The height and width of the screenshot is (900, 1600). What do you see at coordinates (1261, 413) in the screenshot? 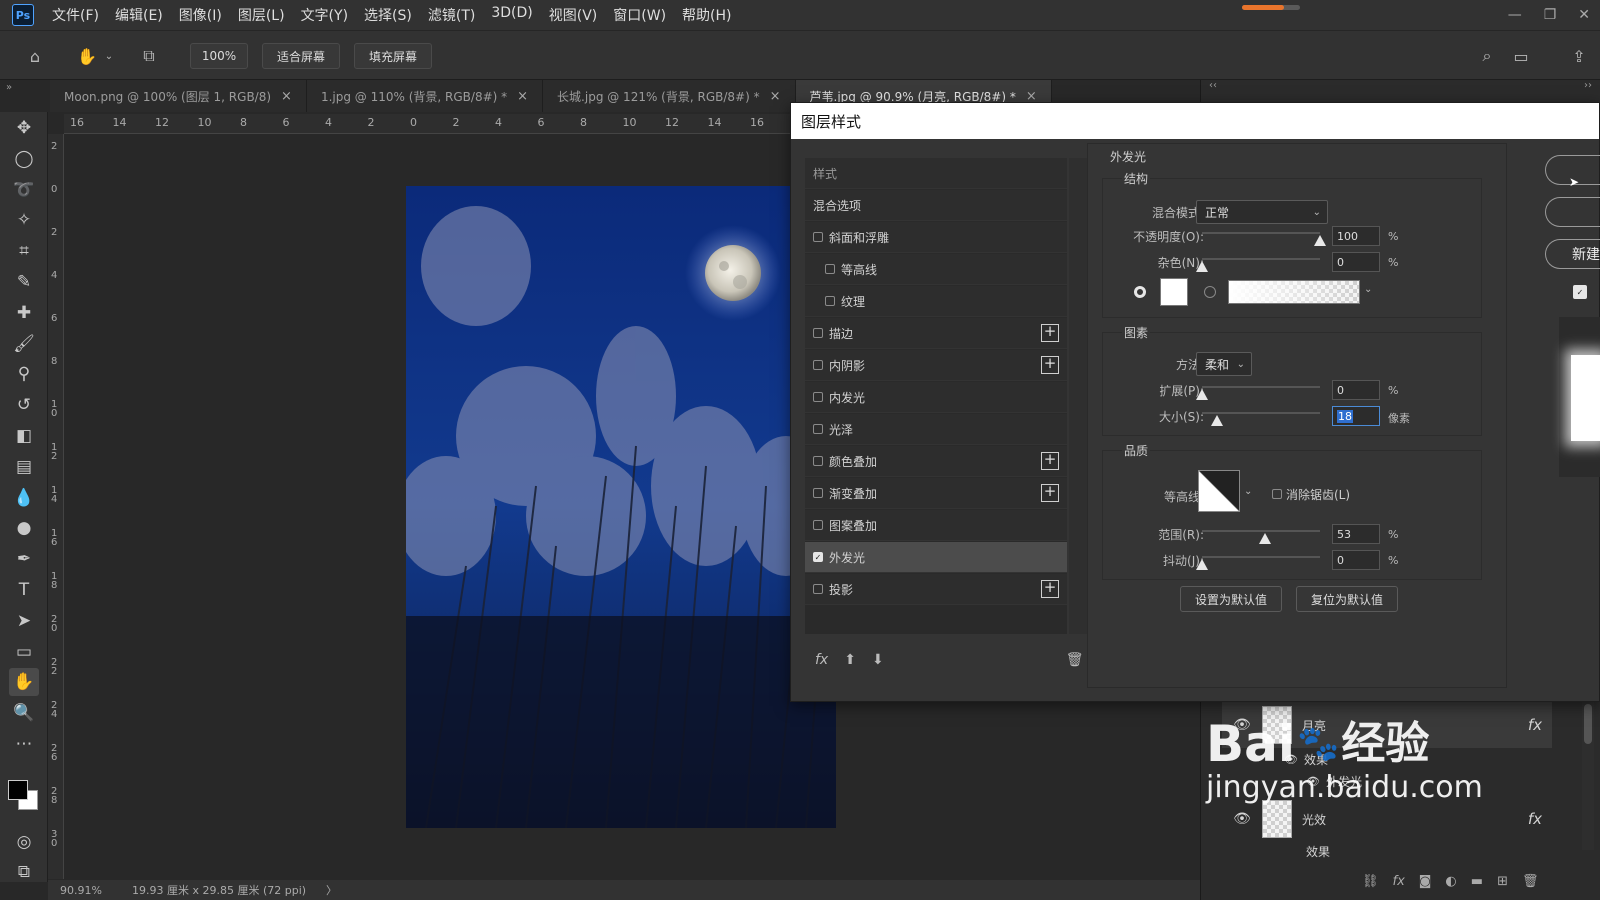
I see `size-slider` at bounding box center [1261, 413].